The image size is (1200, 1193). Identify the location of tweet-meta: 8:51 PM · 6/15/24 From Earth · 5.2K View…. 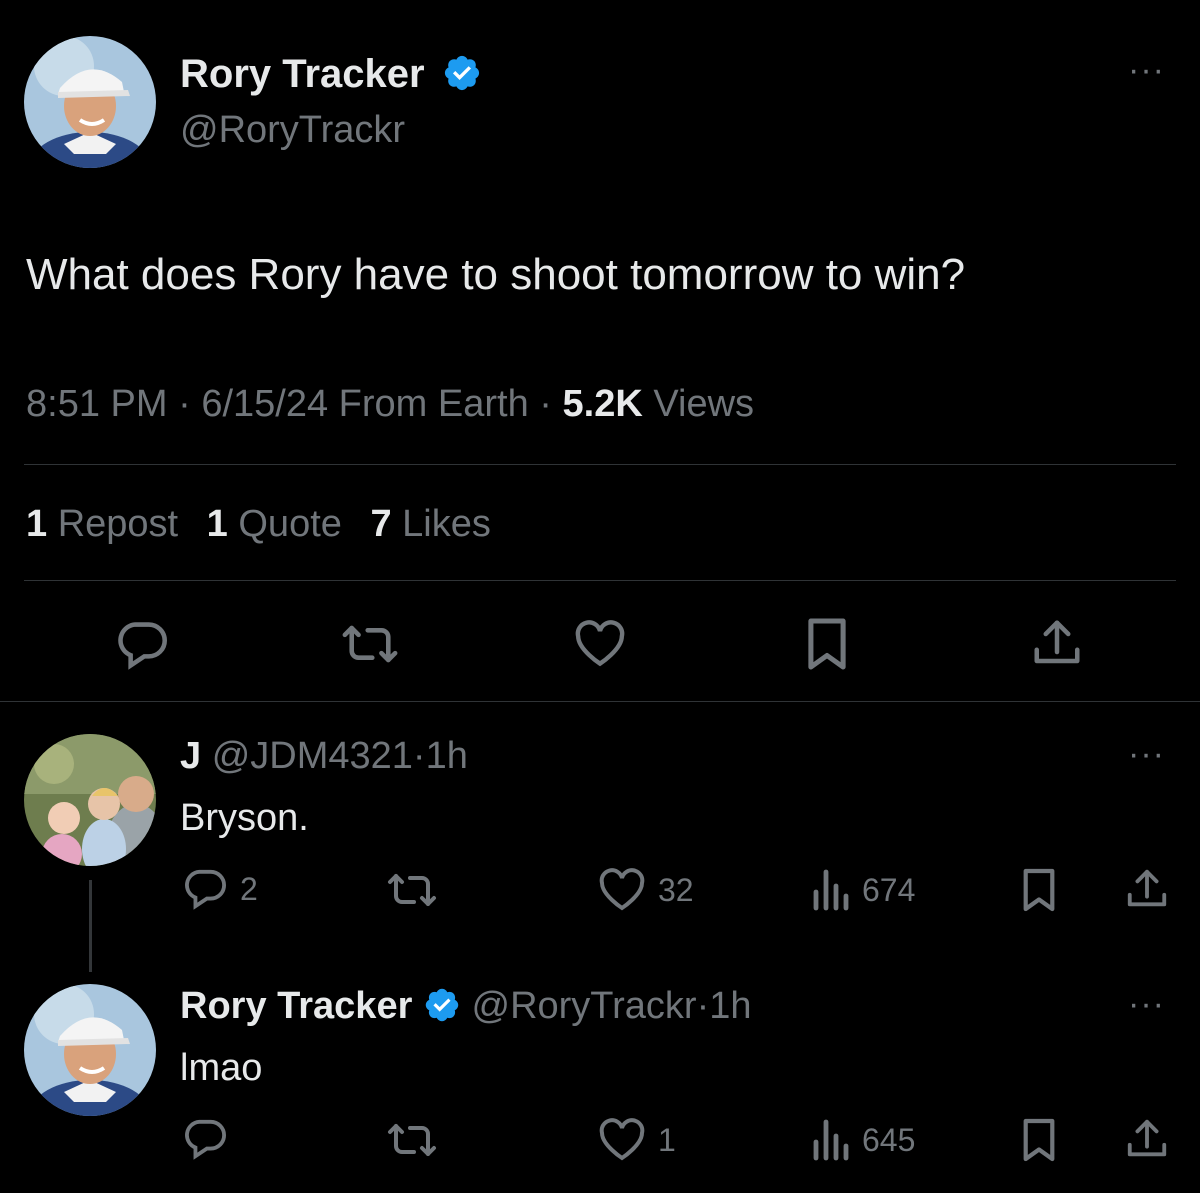
(390, 404).